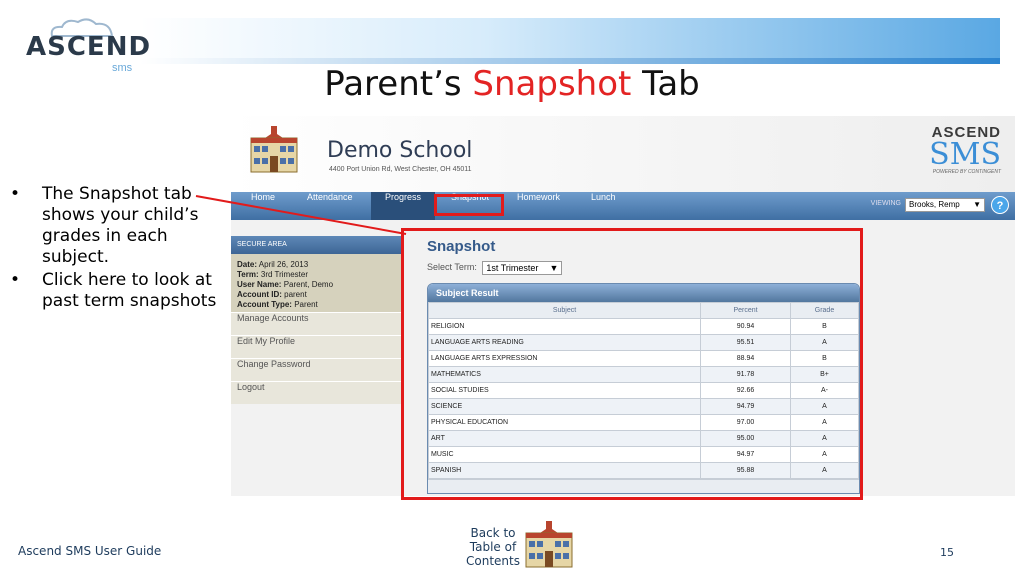 Image resolution: width=1024 pixels, height=576 pixels. What do you see at coordinates (947, 552) in the screenshot?
I see `page-number: 15` at bounding box center [947, 552].